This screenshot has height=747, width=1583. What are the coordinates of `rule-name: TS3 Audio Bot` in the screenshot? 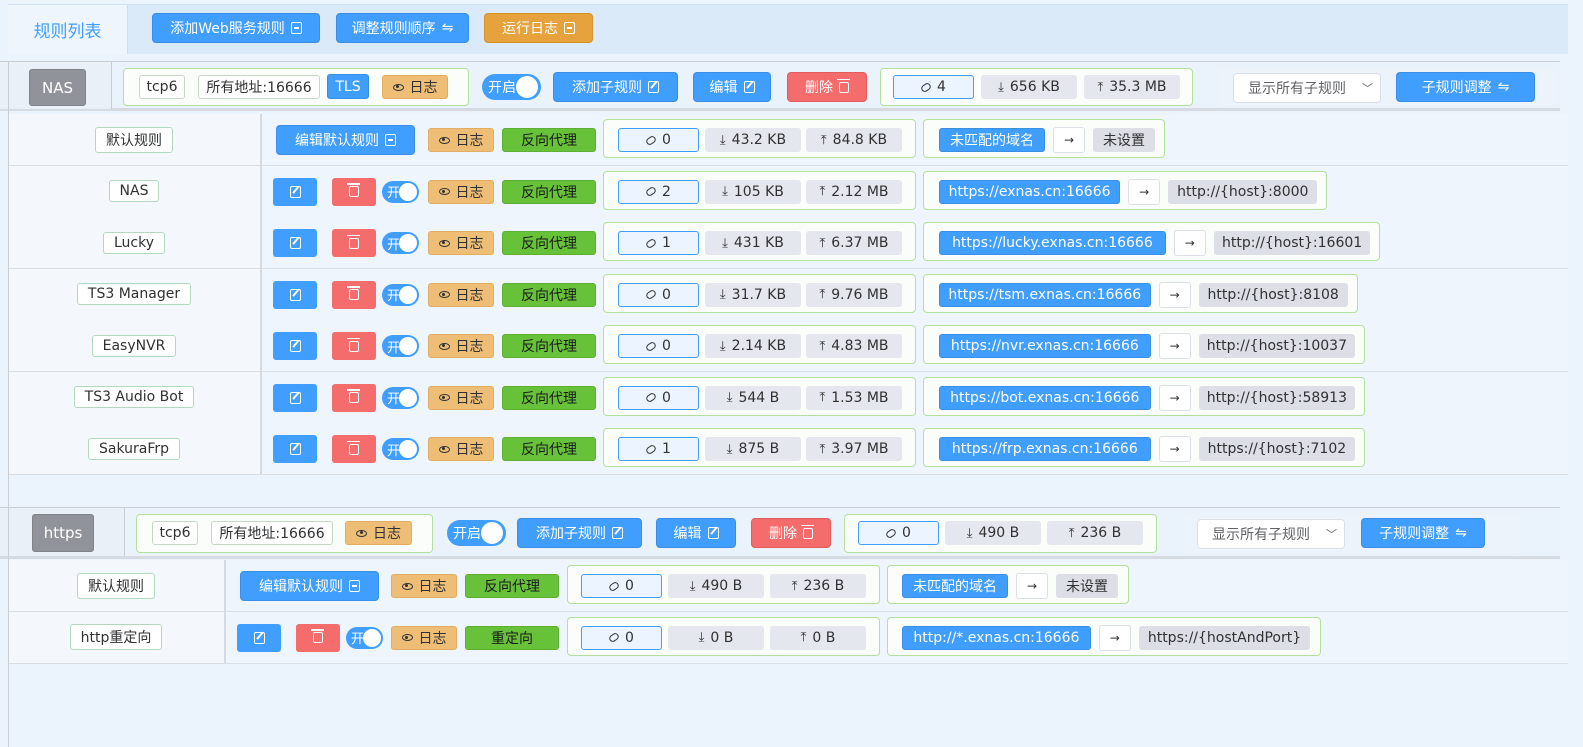 It's located at (134, 397).